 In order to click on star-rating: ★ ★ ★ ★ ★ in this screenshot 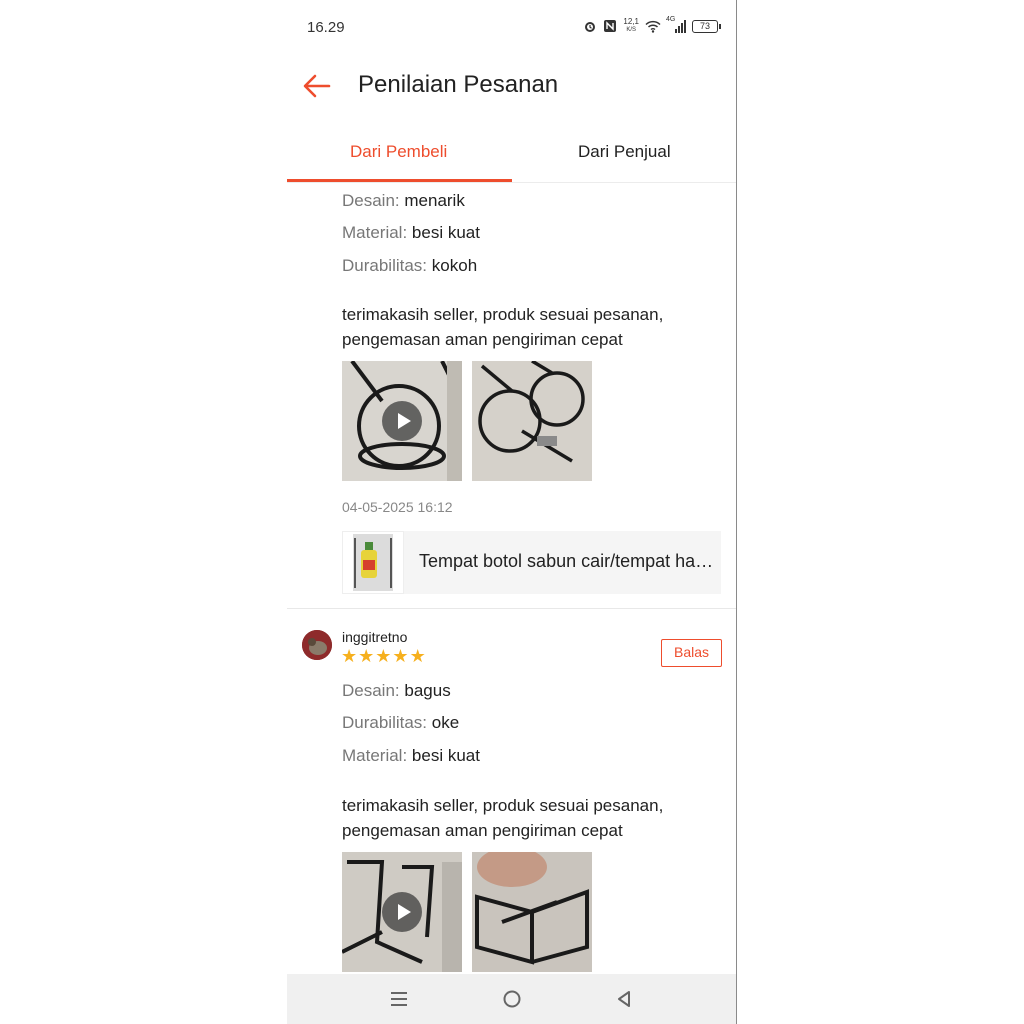, I will do `click(383, 656)`.